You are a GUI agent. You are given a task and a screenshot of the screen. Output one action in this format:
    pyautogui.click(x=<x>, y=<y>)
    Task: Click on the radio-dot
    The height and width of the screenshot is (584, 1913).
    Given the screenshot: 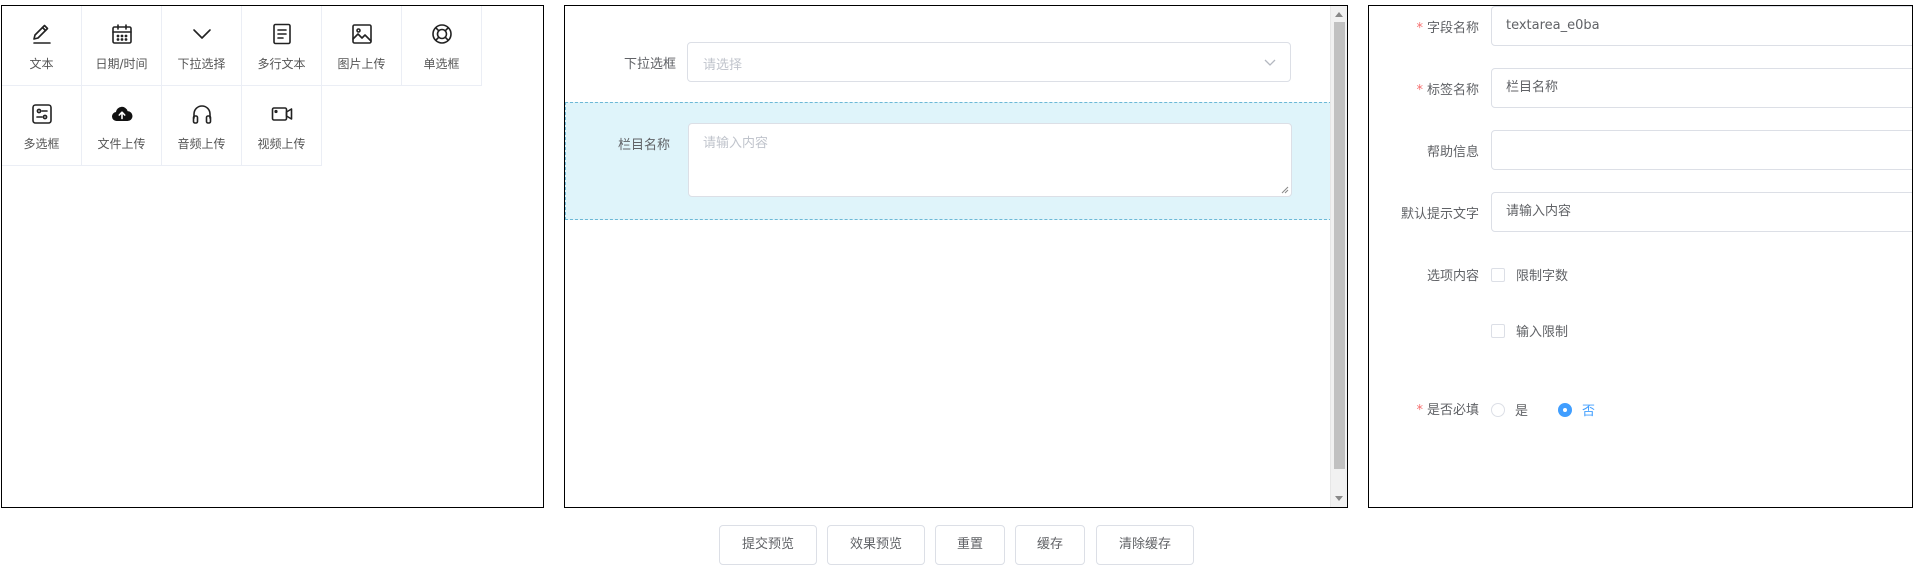 What is the action you would take?
    pyautogui.click(x=1498, y=409)
    